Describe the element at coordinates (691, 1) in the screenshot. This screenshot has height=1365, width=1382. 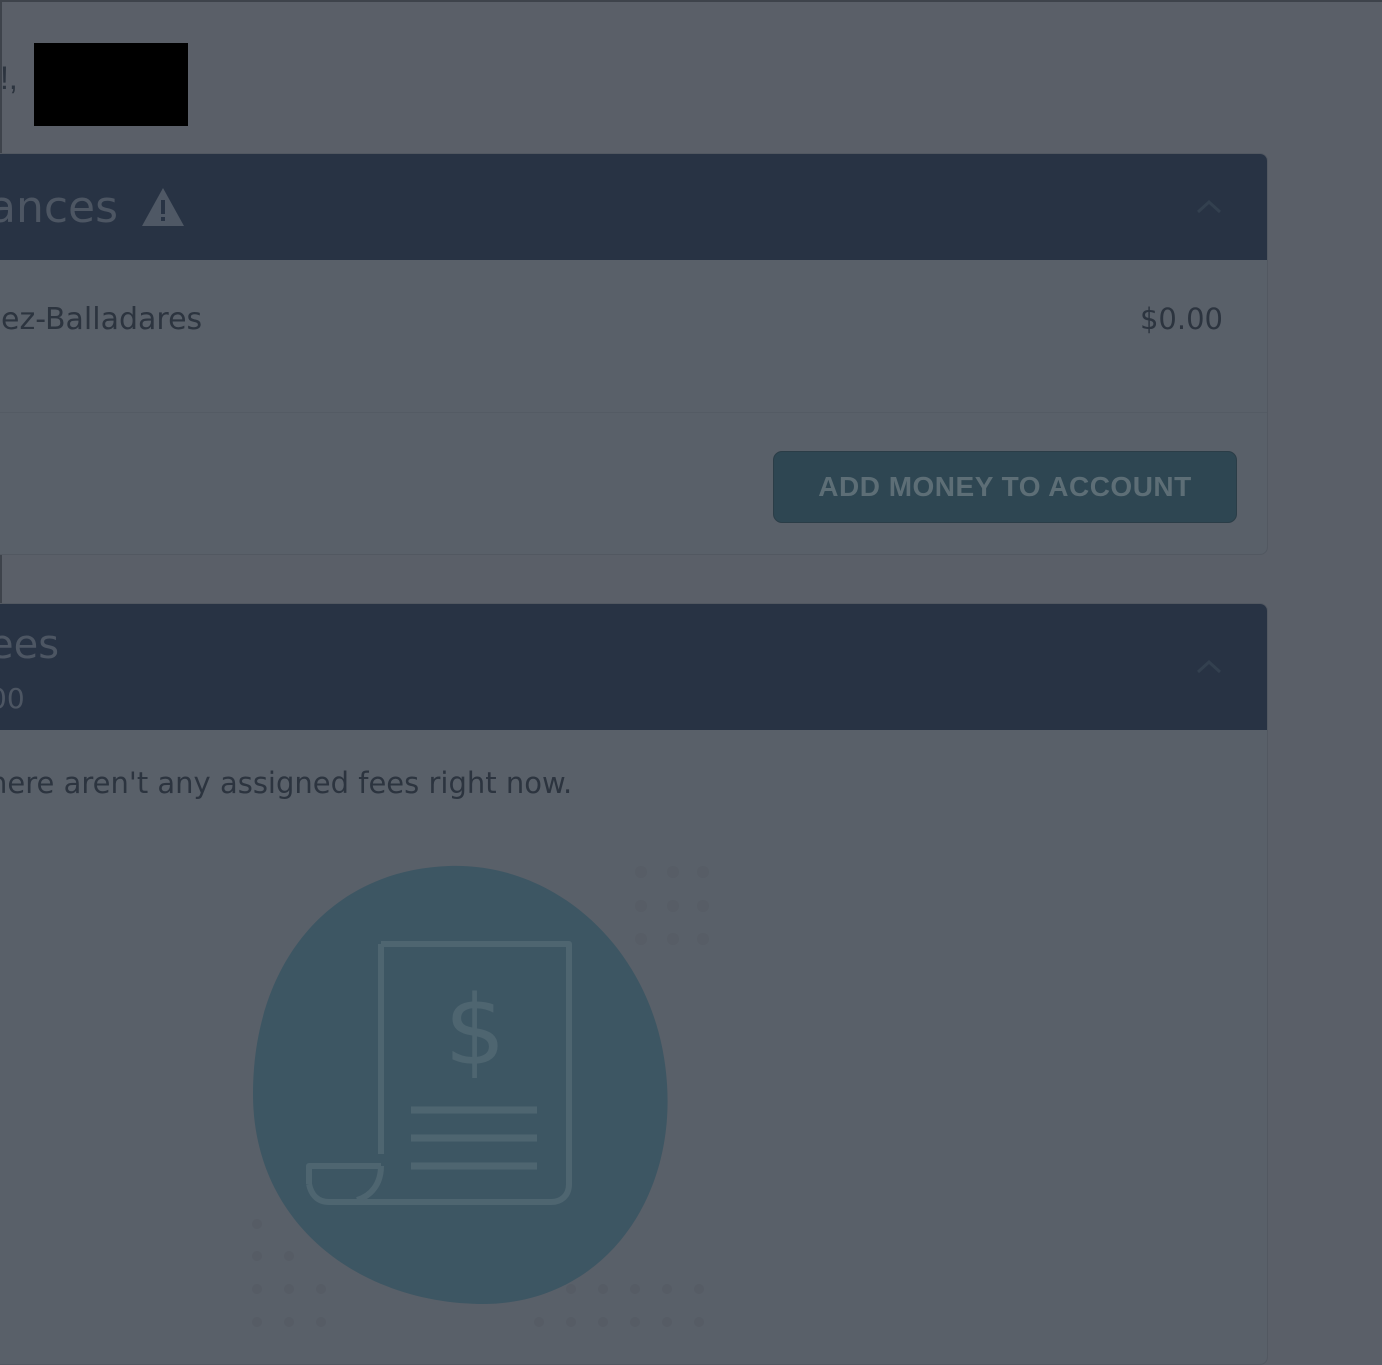
I see `top-border` at that location.